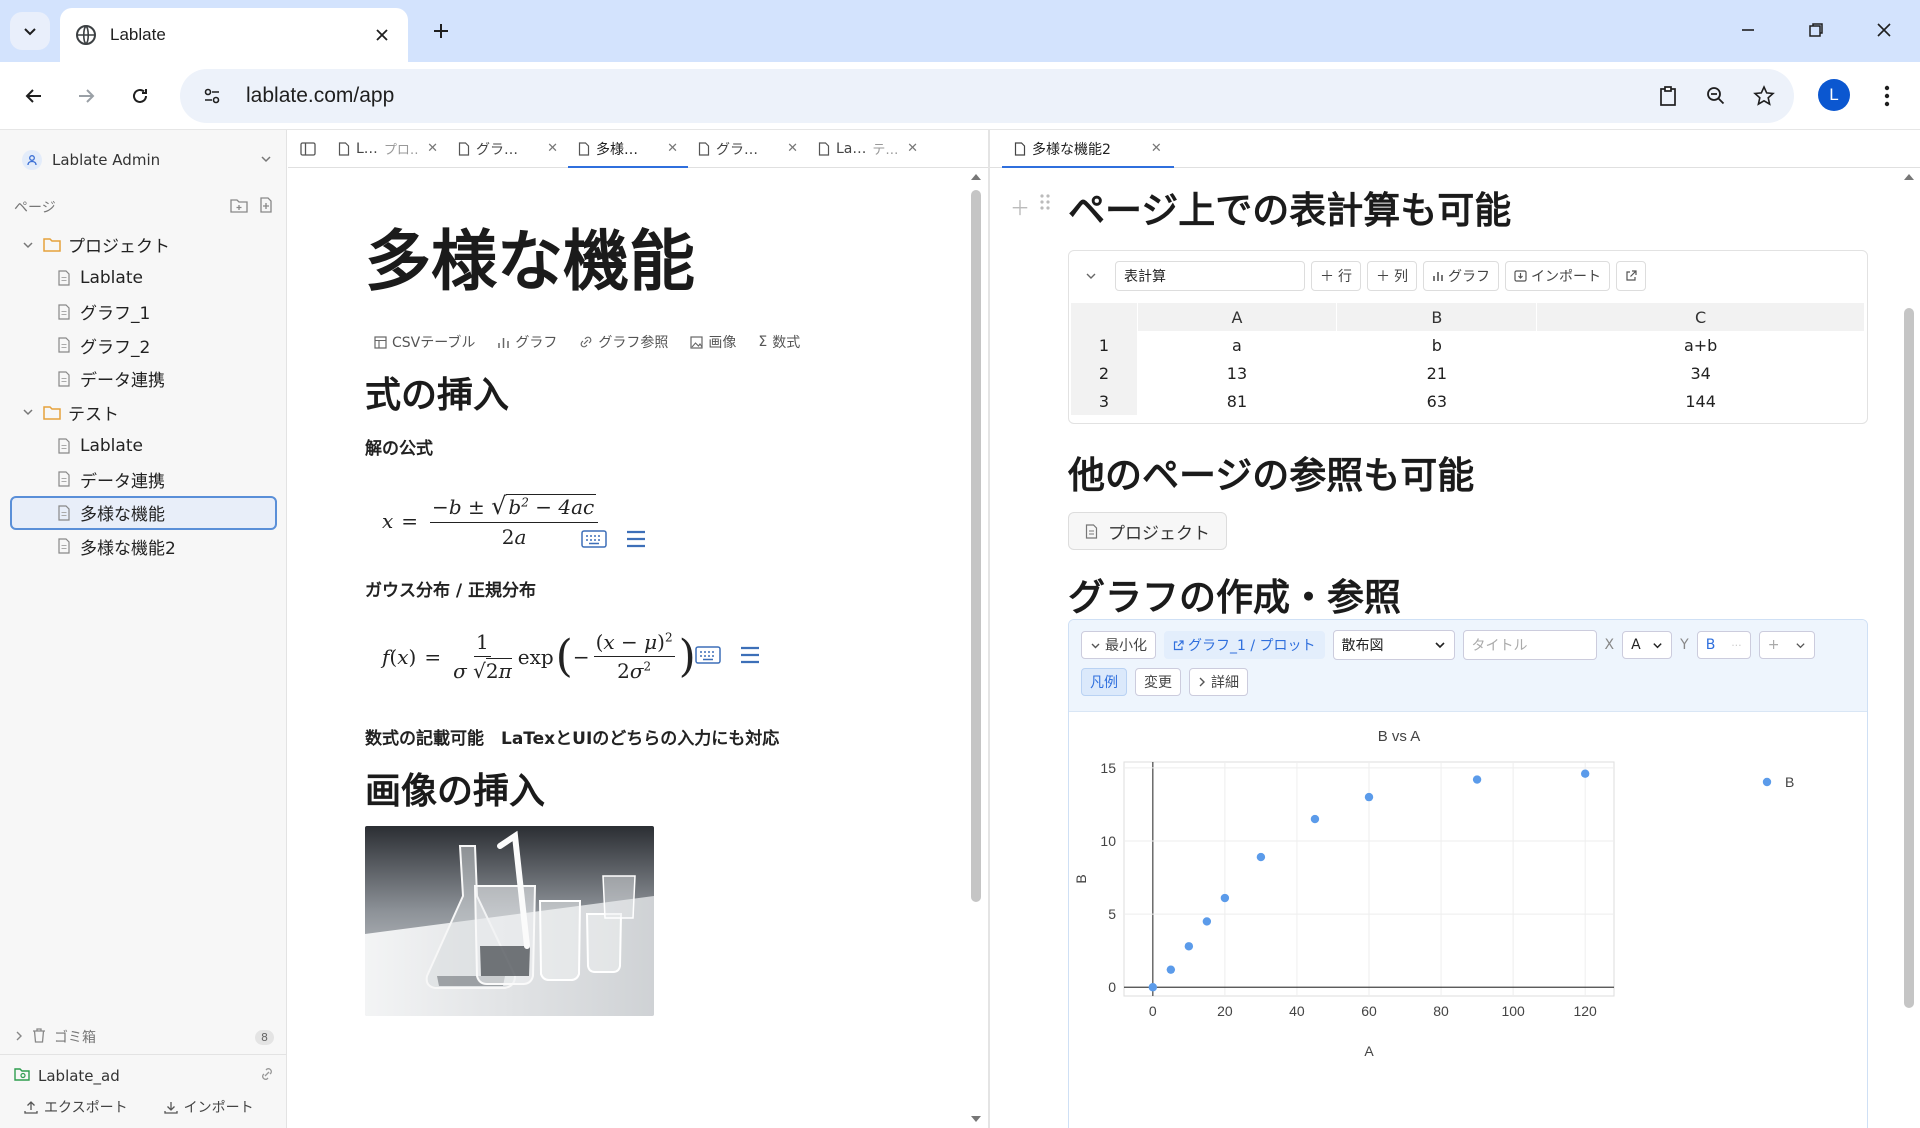 The width and height of the screenshot is (1920, 1128). I want to click on insert-graph-button: グラフ, so click(527, 342).